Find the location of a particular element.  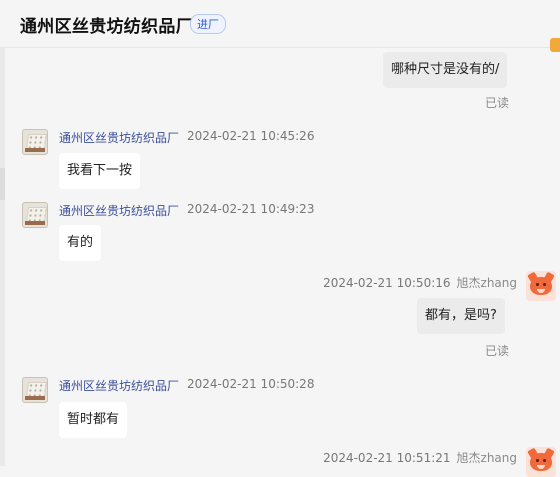

message-bubble-self: 都有，是吗? is located at coordinates (461, 316).